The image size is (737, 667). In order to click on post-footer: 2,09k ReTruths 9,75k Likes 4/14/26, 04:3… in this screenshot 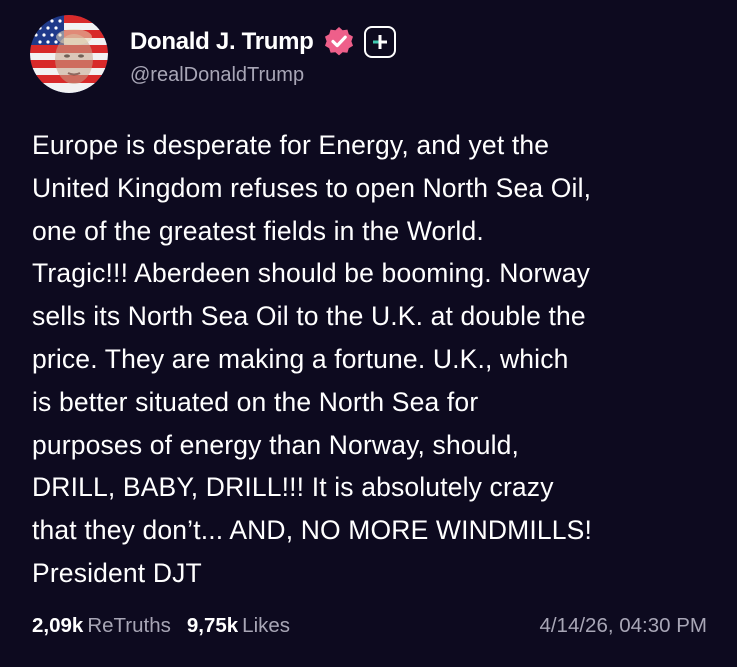, I will do `click(369, 626)`.